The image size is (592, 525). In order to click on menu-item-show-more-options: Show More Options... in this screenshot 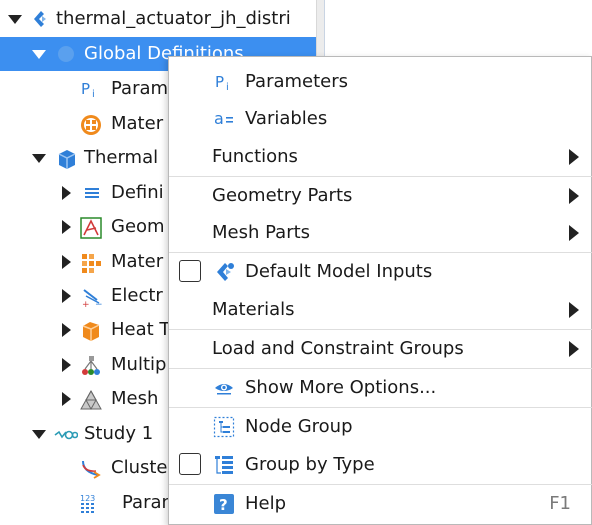, I will do `click(380, 387)`.